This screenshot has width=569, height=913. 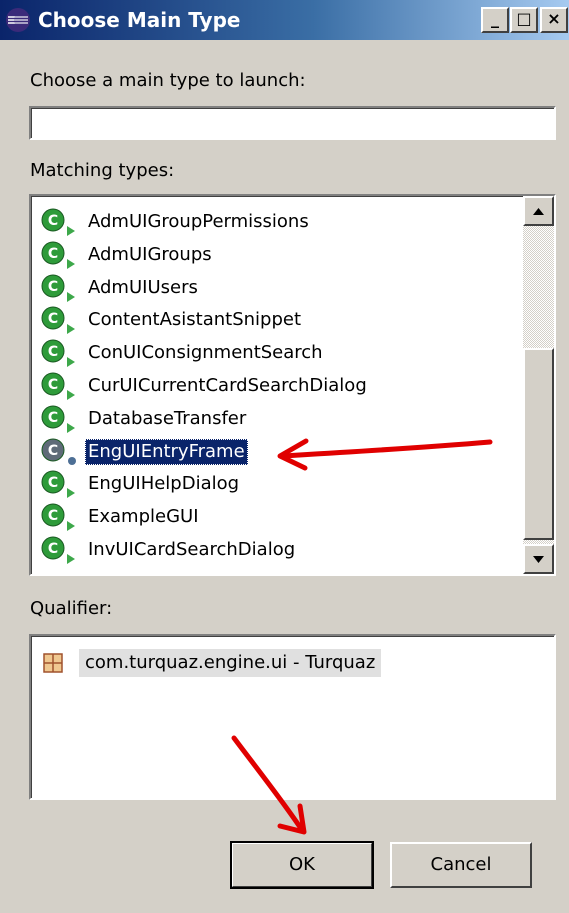 I want to click on list-item-label: ConUIConsignmentSearch, so click(x=205, y=353).